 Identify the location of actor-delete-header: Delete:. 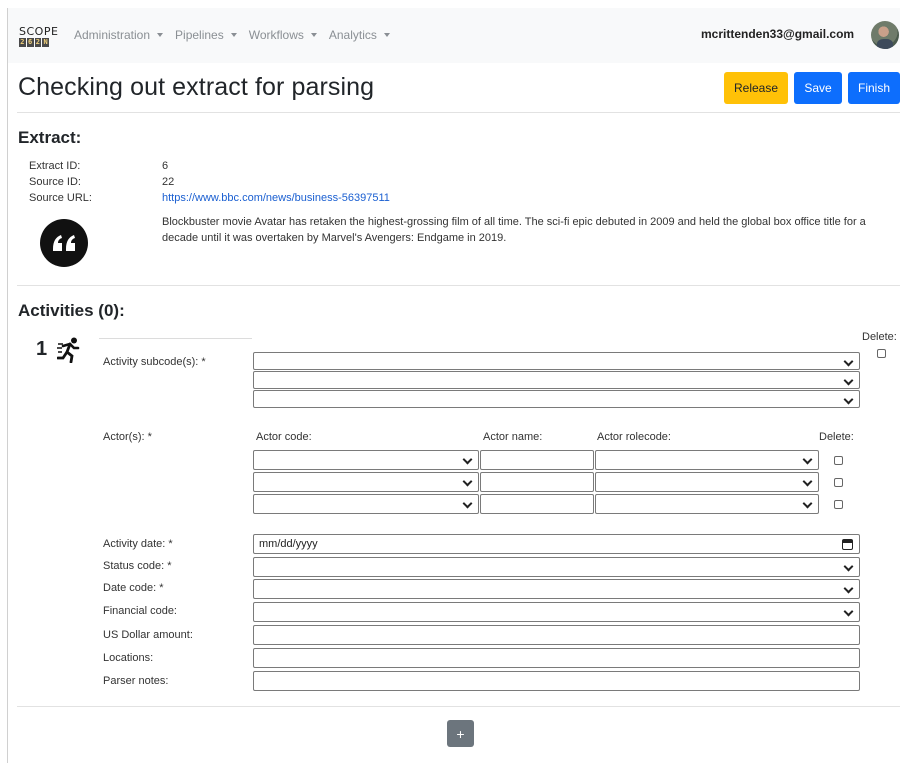
(836, 437).